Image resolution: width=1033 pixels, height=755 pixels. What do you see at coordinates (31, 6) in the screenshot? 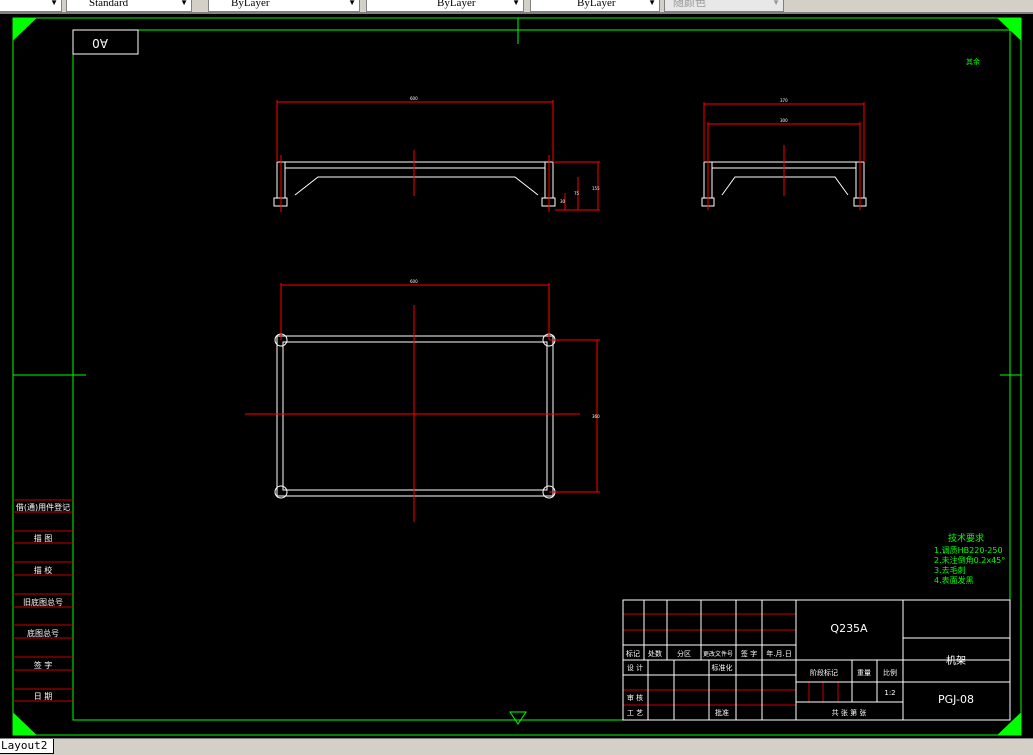
I see `layer-dropdown: ▼` at bounding box center [31, 6].